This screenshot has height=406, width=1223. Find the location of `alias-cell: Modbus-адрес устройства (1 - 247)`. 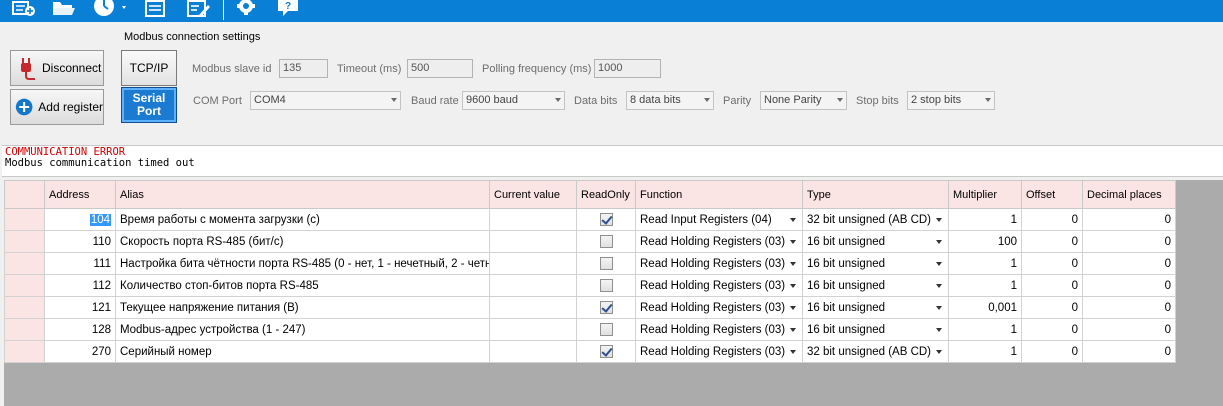

alias-cell: Modbus-адрес устройства (1 - 247) is located at coordinates (302, 329).